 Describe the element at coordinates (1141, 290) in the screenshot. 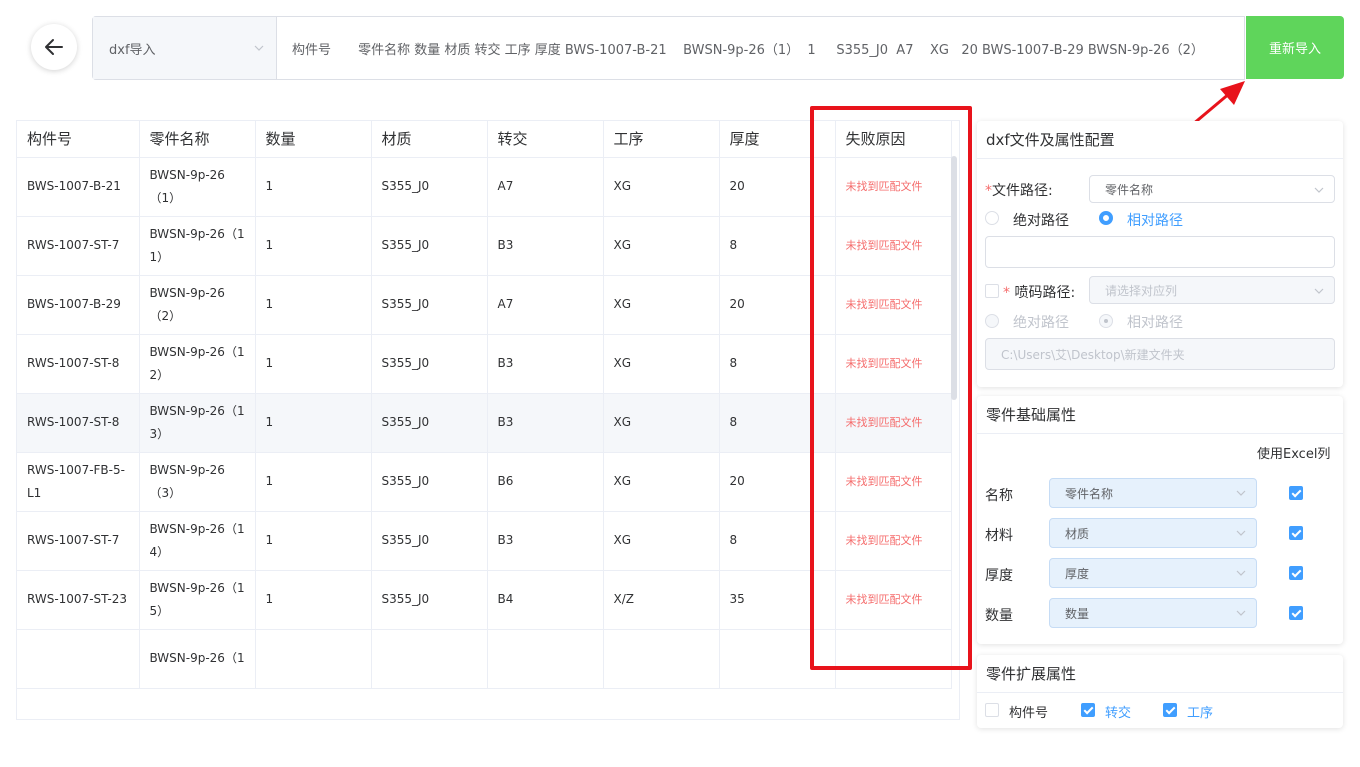

I see `spray-path-placeholder: 请选择对应列` at that location.